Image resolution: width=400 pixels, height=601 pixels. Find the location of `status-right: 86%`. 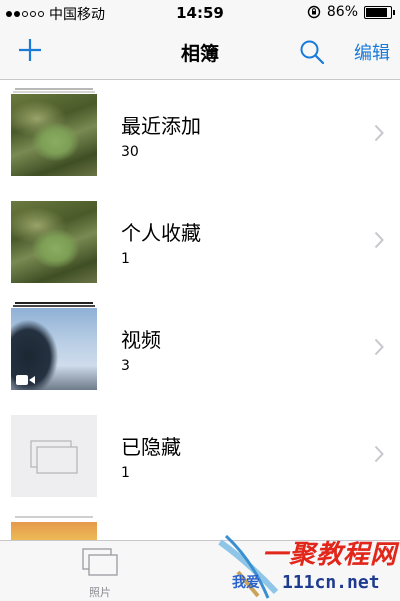

status-right: 86% is located at coordinates (351, 12).